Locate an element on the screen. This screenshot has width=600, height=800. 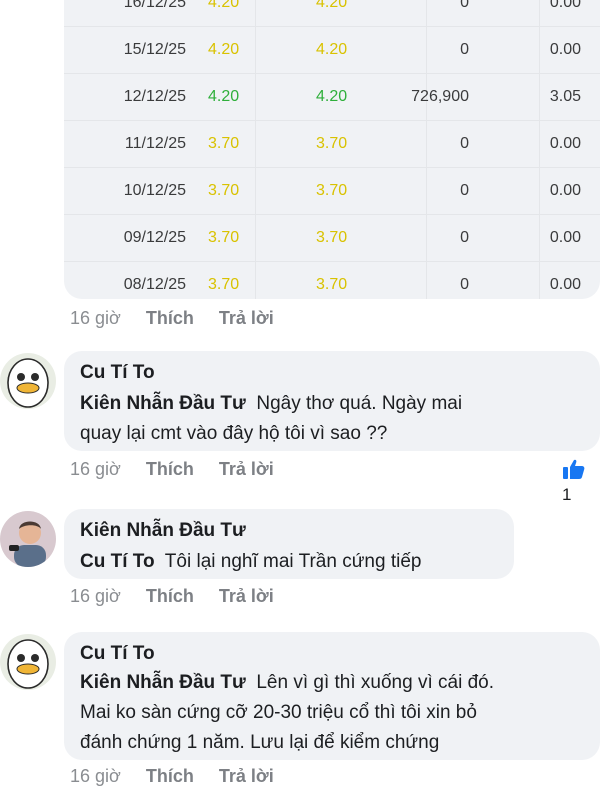
comment-text-line: quay lại cmt vào đây hộ tôi vì sao ?? is located at coordinates (234, 433).